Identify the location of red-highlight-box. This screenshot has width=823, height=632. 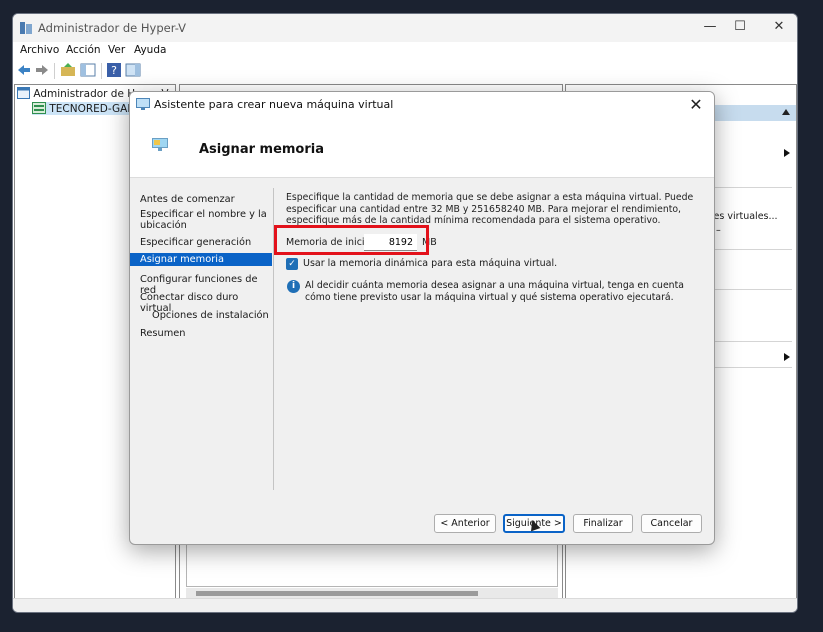
(351, 240).